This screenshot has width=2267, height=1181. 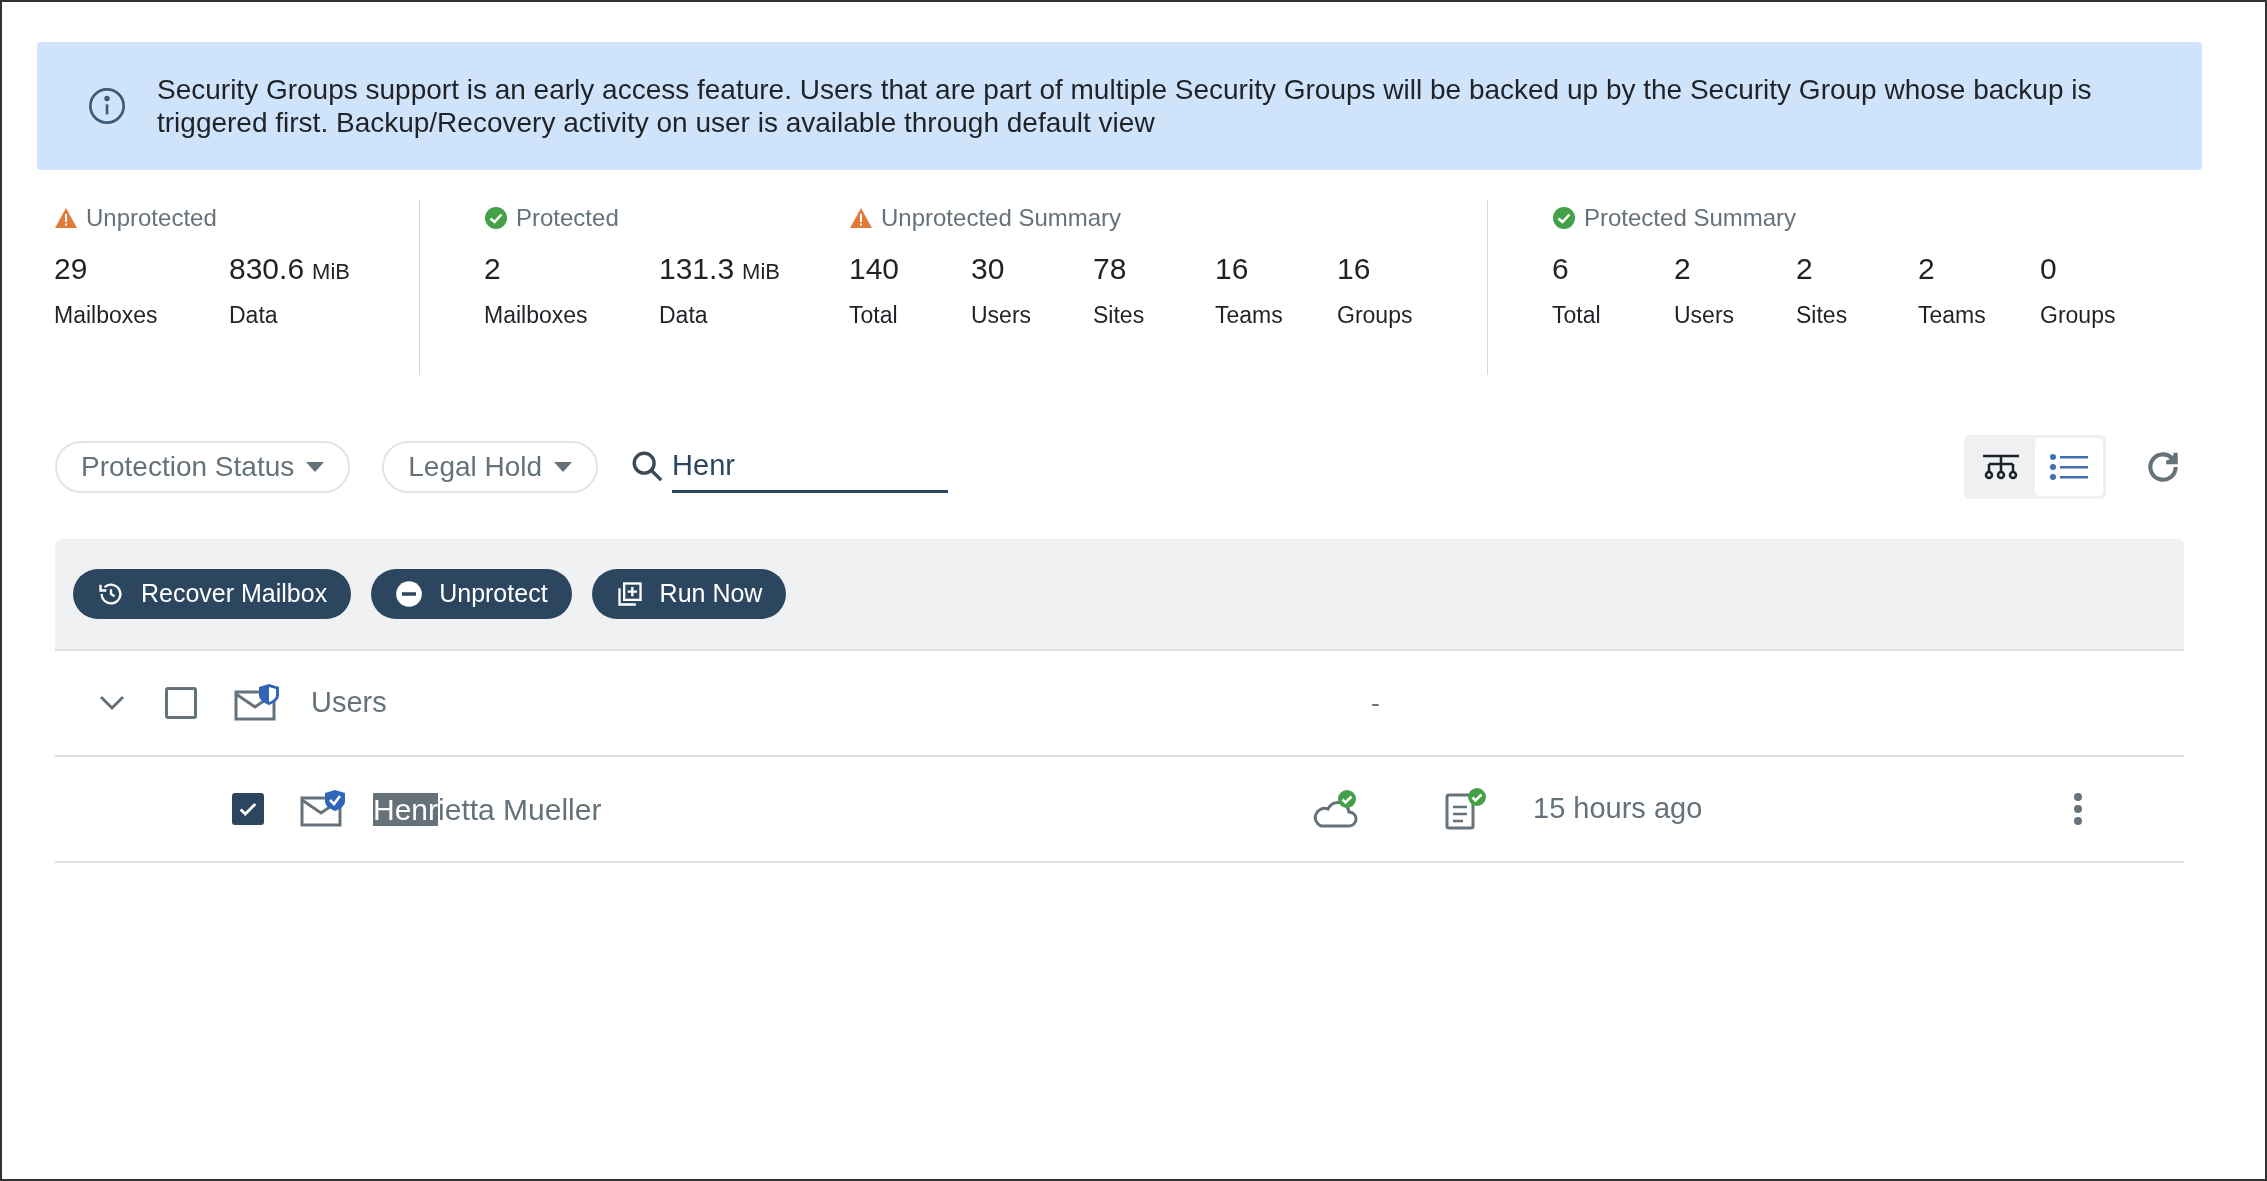 What do you see at coordinates (290, 269) in the screenshot?
I see `stat-value: 830.6 MiB` at bounding box center [290, 269].